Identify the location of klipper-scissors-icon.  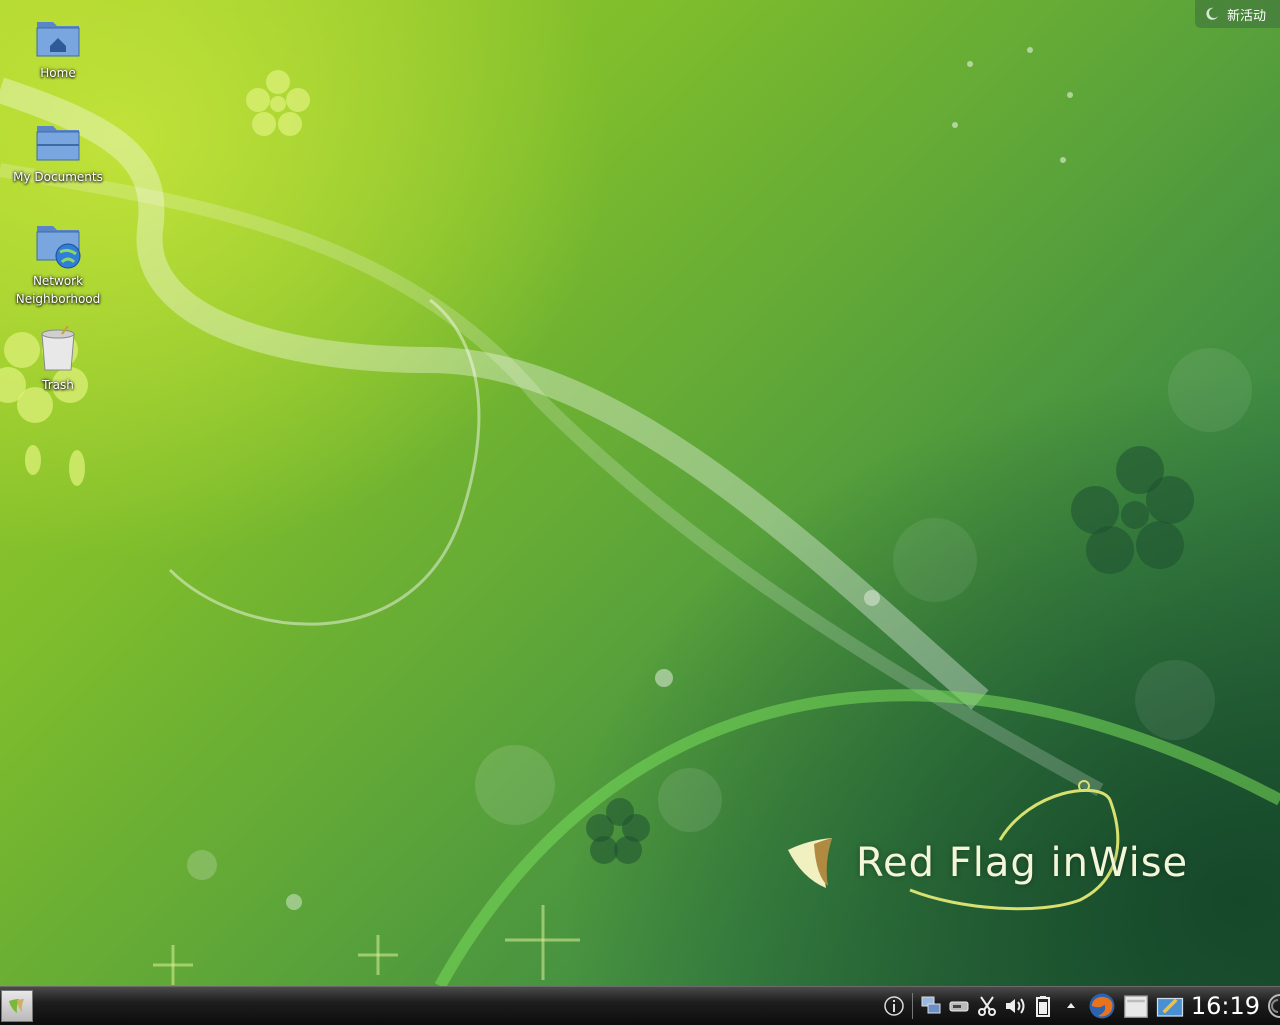
(987, 1006).